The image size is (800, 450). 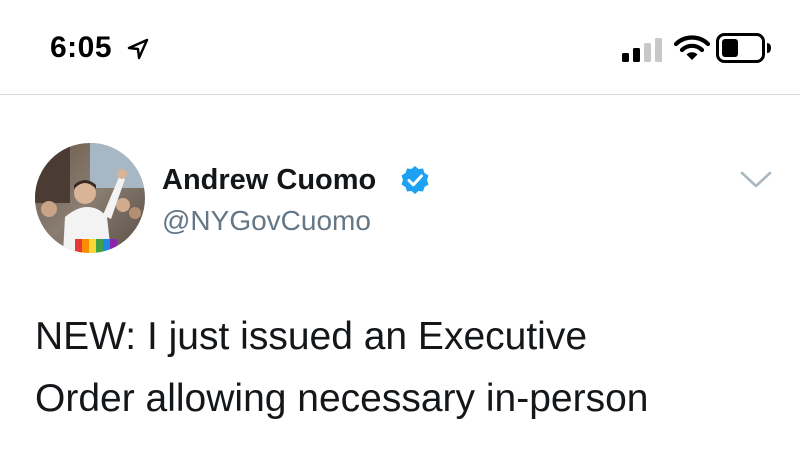 What do you see at coordinates (415, 180) in the screenshot?
I see `verified-badge-icon` at bounding box center [415, 180].